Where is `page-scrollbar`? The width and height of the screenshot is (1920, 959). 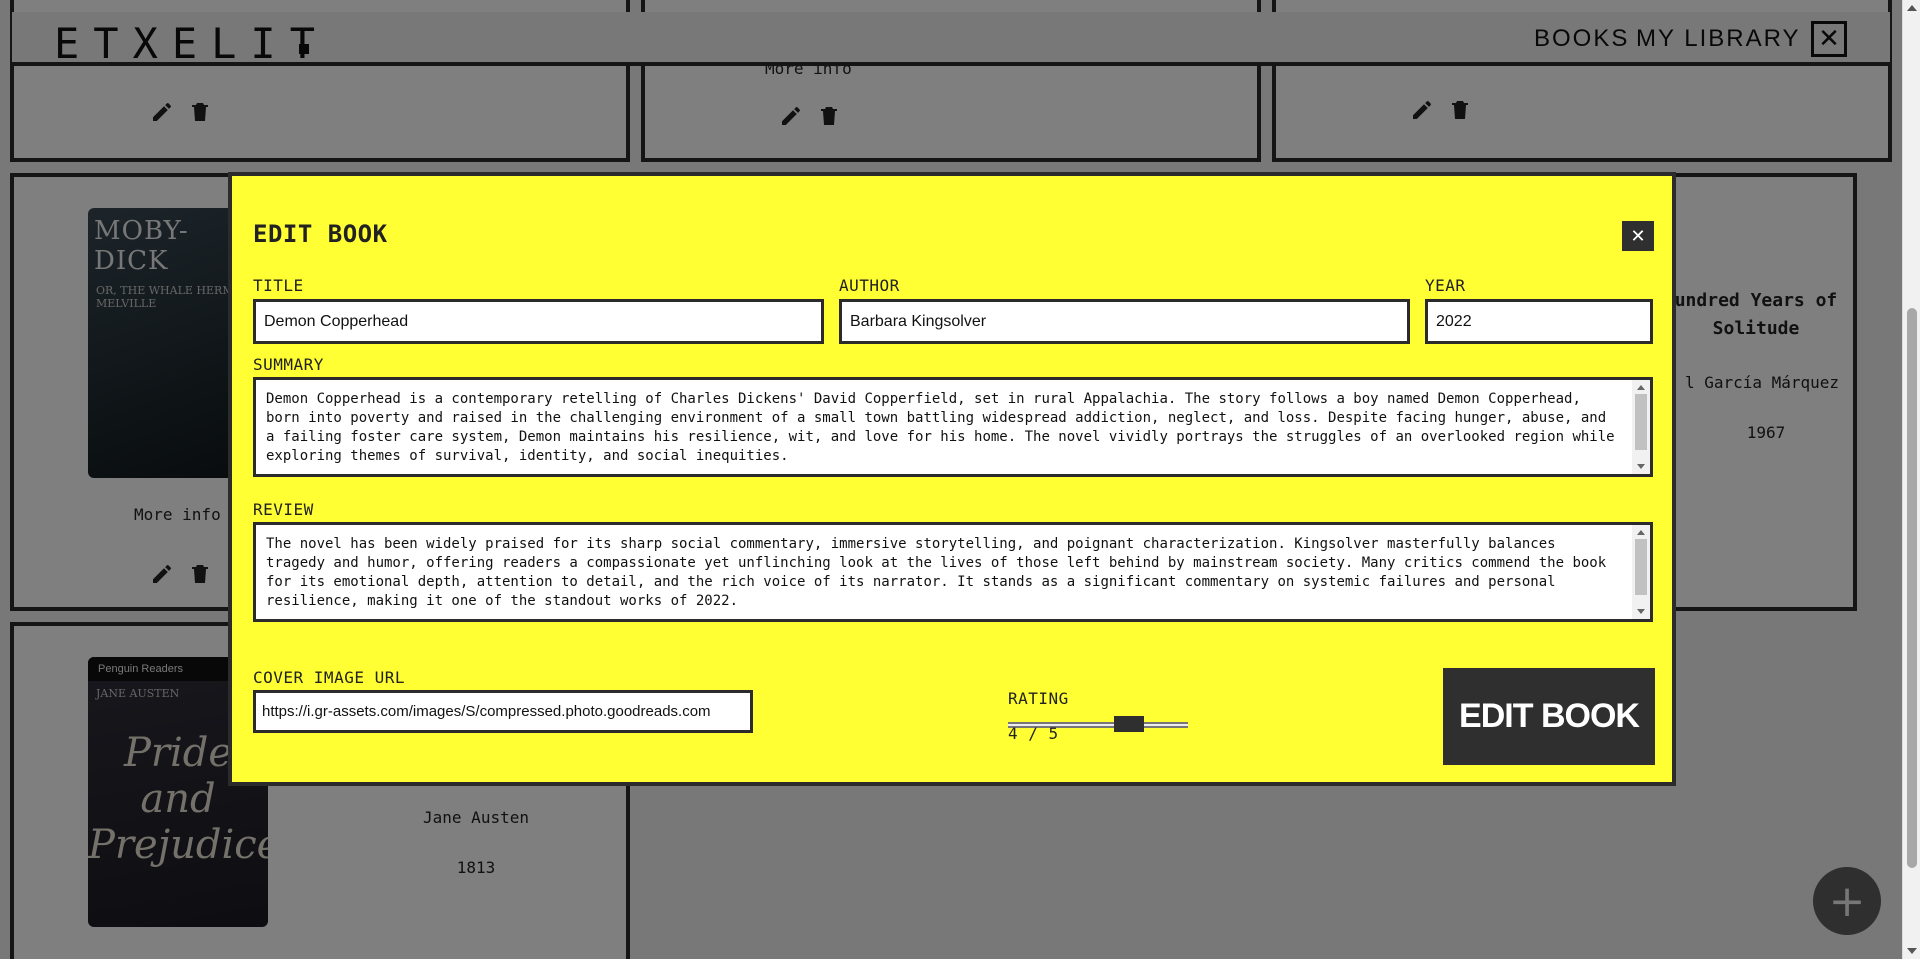
page-scrollbar is located at coordinates (1911, 479).